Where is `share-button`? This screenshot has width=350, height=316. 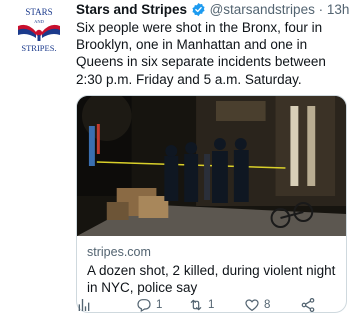 share-button is located at coordinates (308, 305).